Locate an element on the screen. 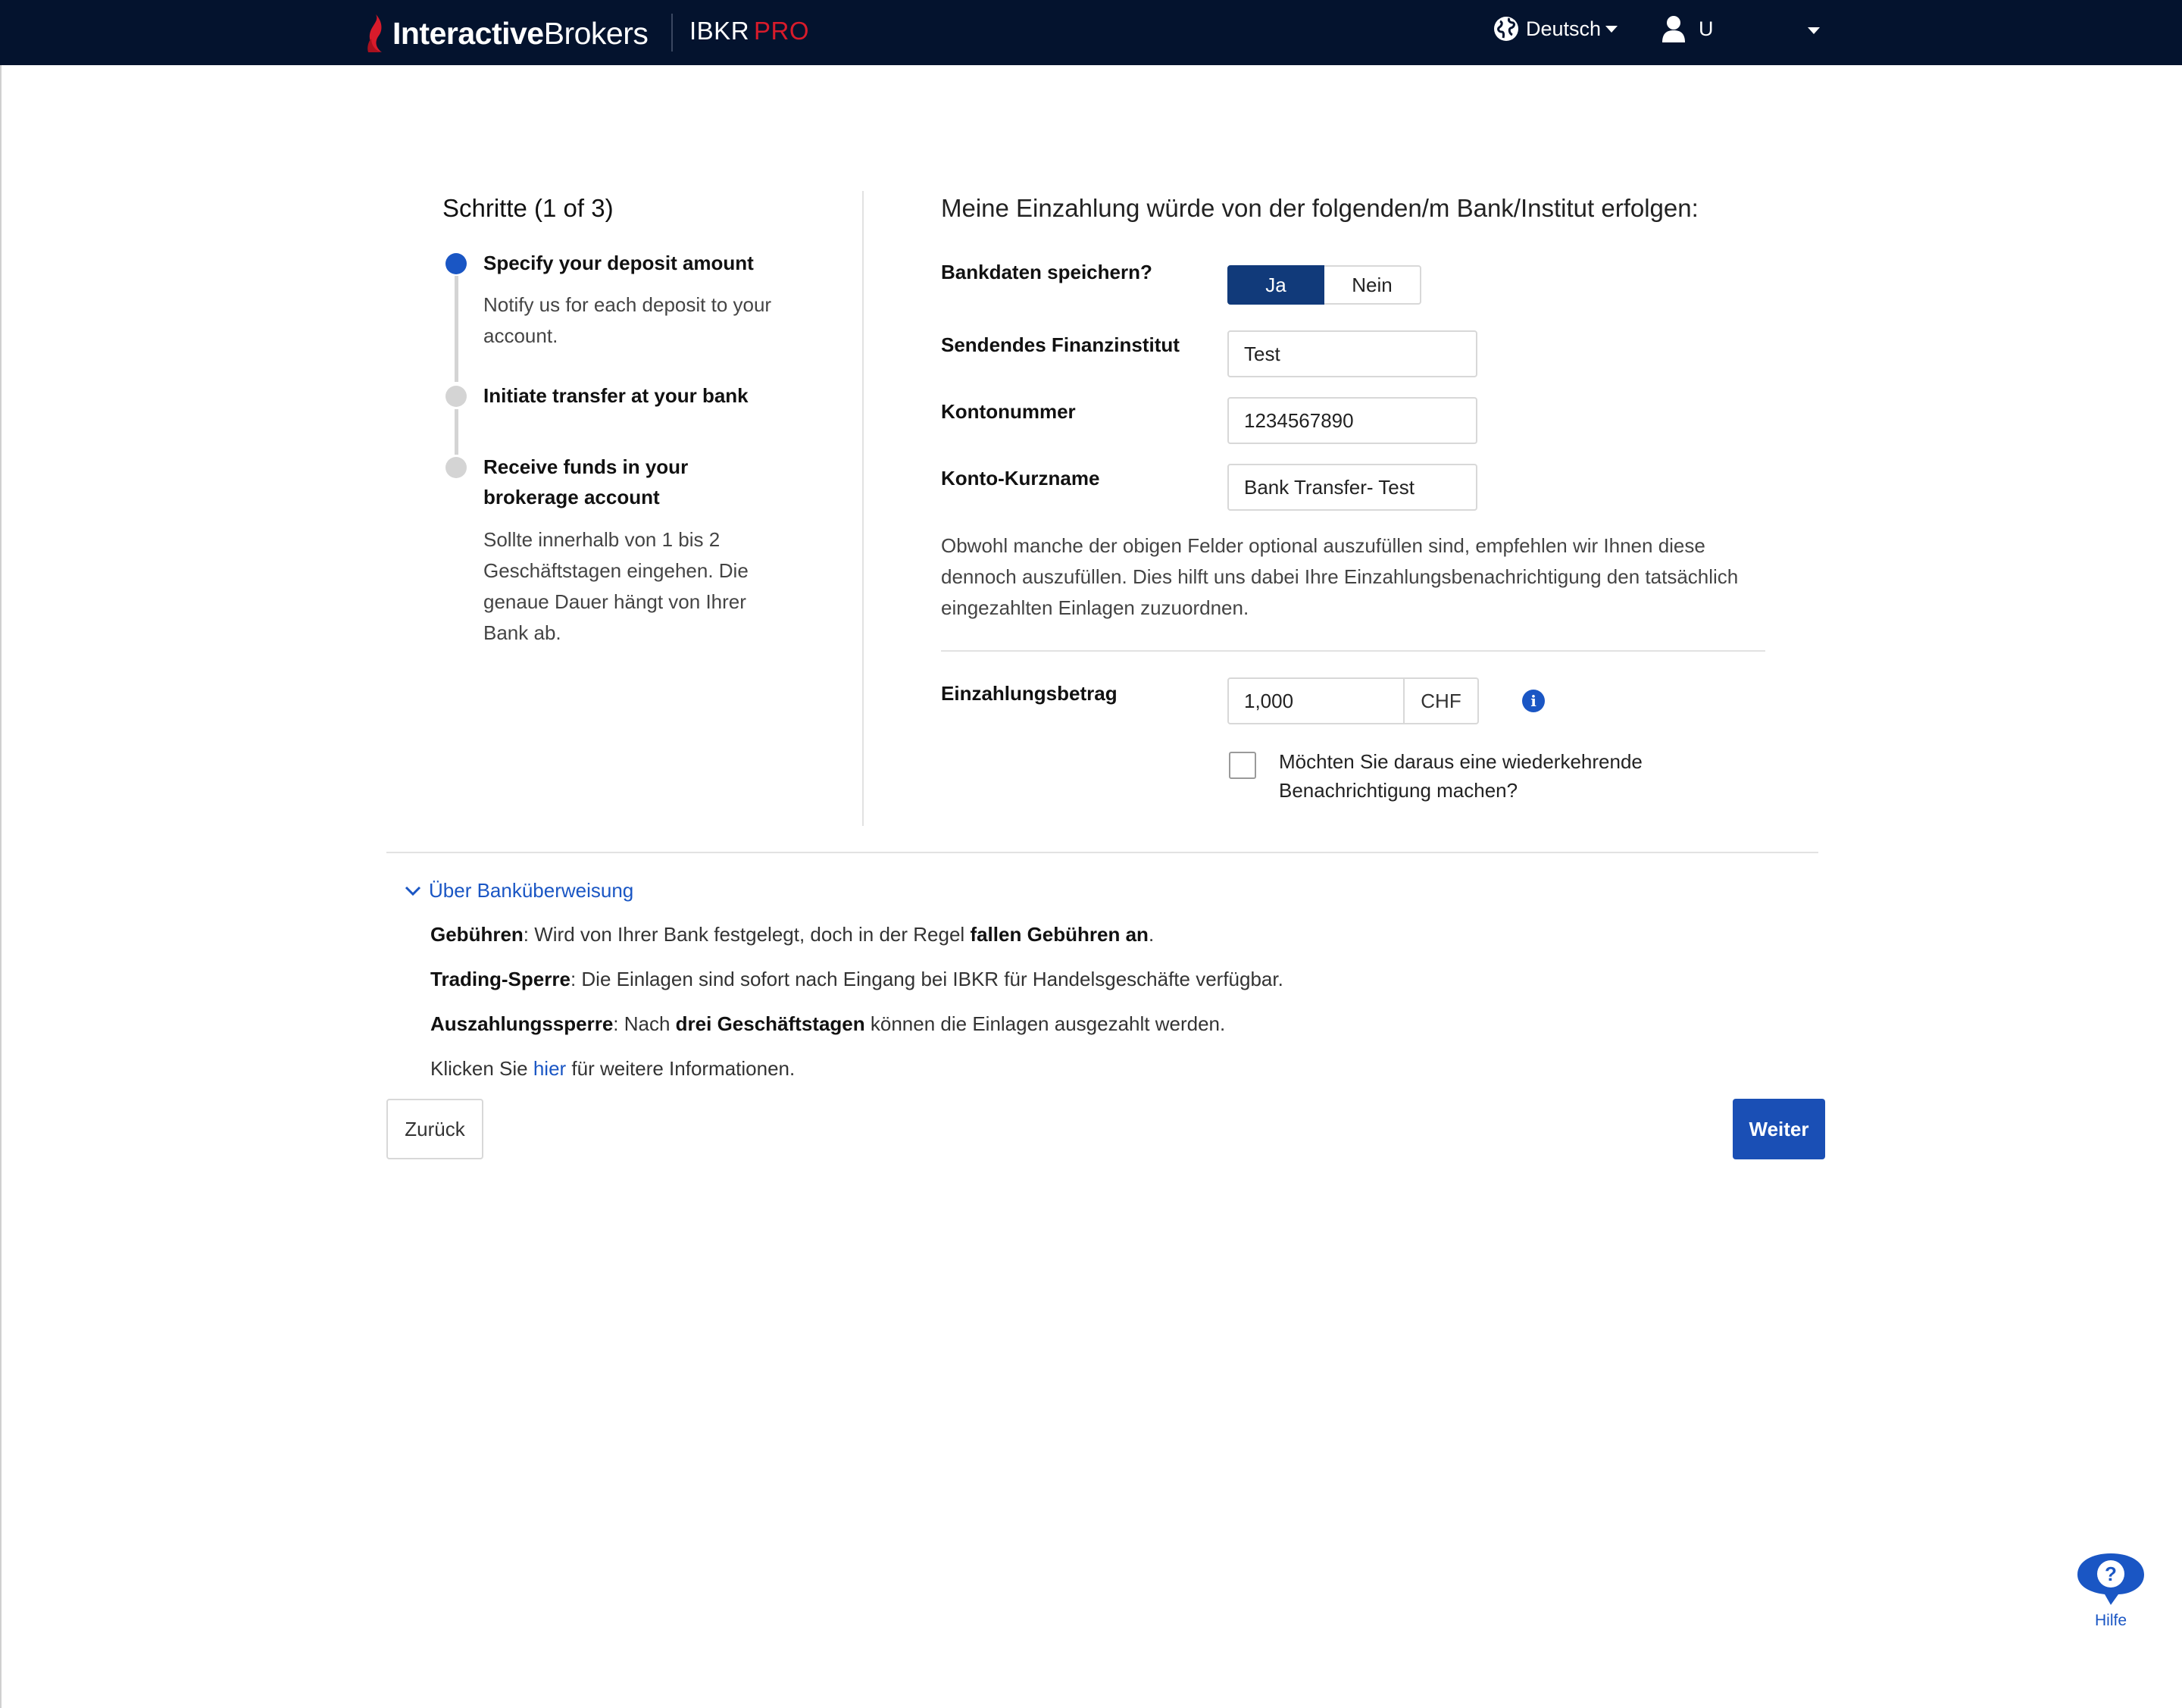  institution-input: Test is located at coordinates (1352, 353).